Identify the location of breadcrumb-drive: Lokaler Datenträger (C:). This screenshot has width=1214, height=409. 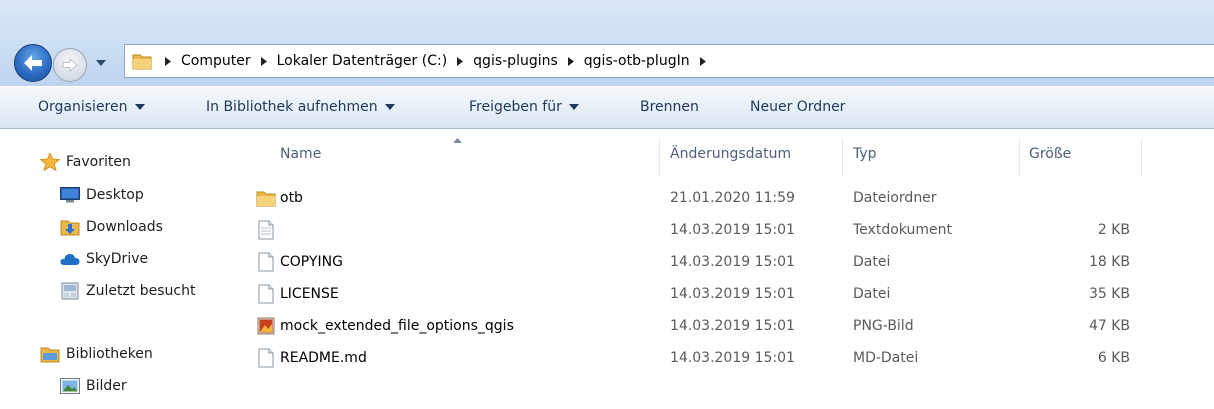
(362, 61).